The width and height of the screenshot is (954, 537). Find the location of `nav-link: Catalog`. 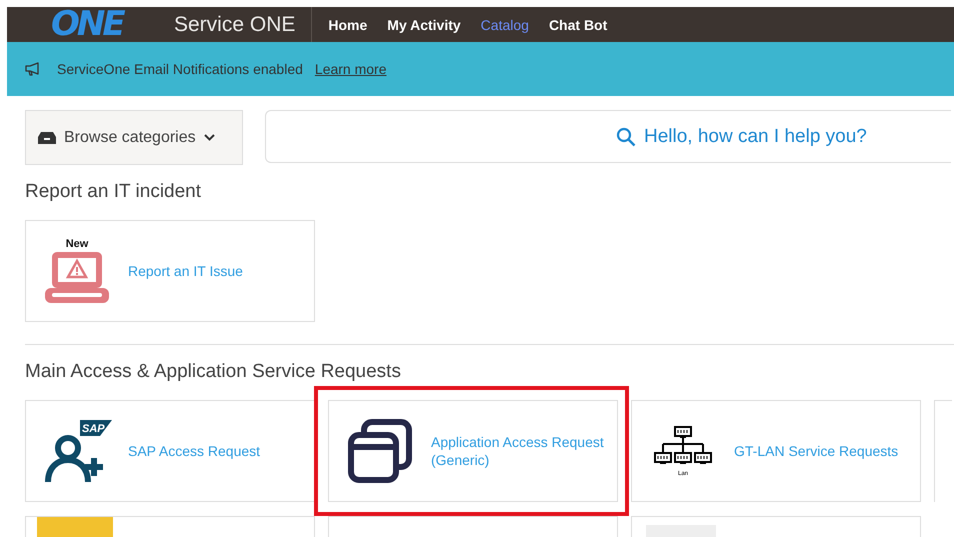

nav-link: Catalog is located at coordinates (504, 24).